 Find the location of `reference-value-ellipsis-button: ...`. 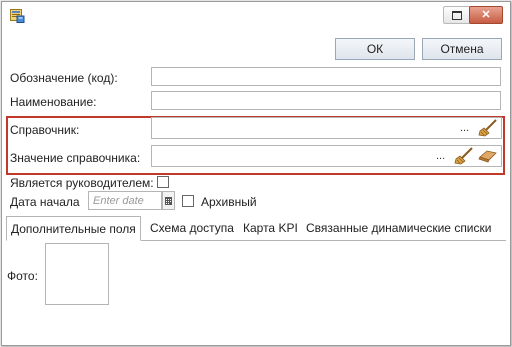

reference-value-ellipsis-button: ... is located at coordinates (440, 156).